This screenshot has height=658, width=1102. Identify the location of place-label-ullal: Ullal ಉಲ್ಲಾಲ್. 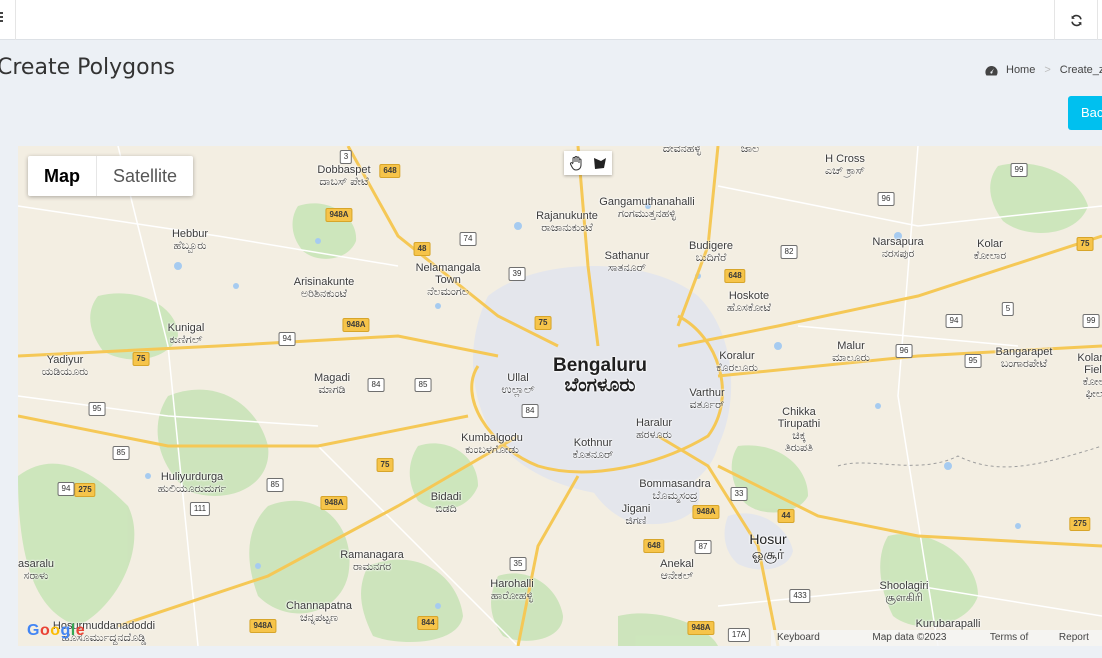
(517, 384).